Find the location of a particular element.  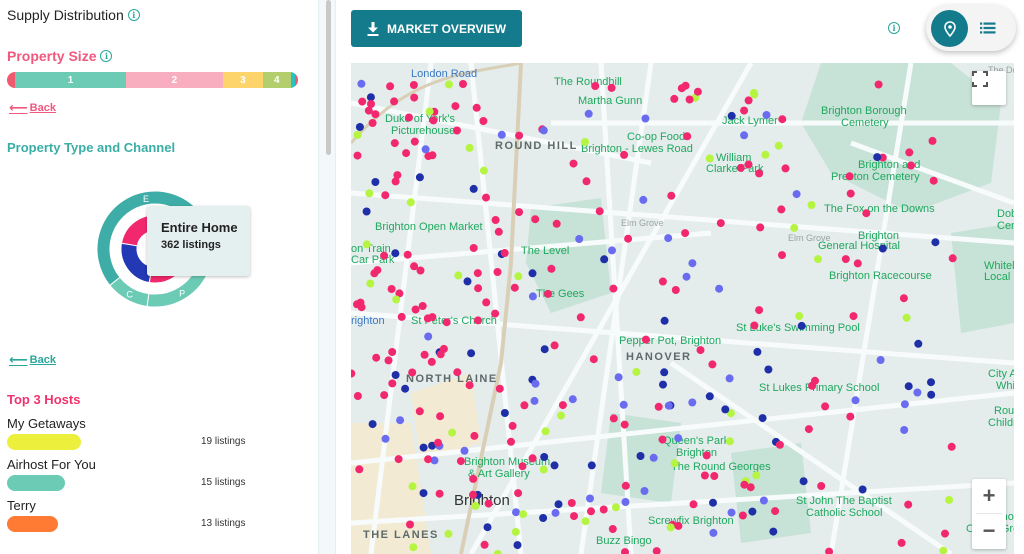

zoom-in-button: + is located at coordinates (989, 496).